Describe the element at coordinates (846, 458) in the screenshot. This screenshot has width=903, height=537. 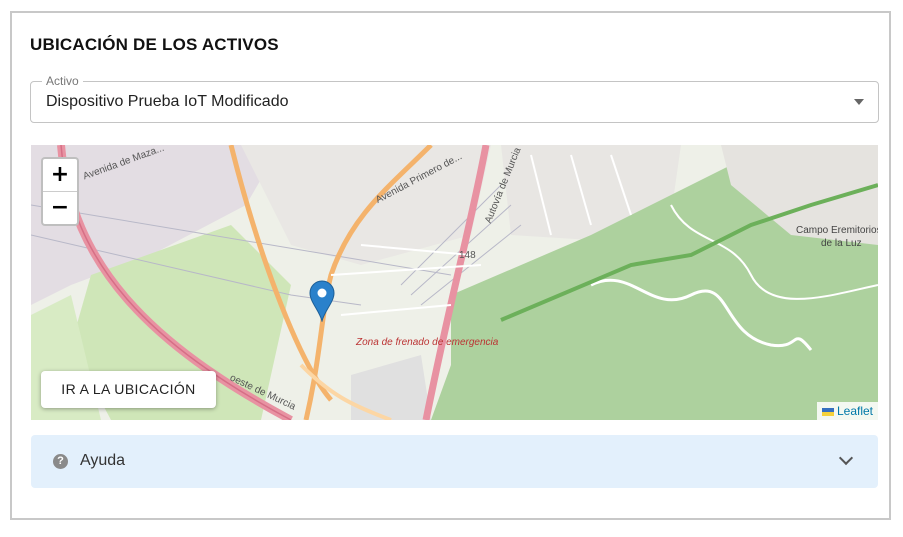
I see `chevron-down-icon` at that location.